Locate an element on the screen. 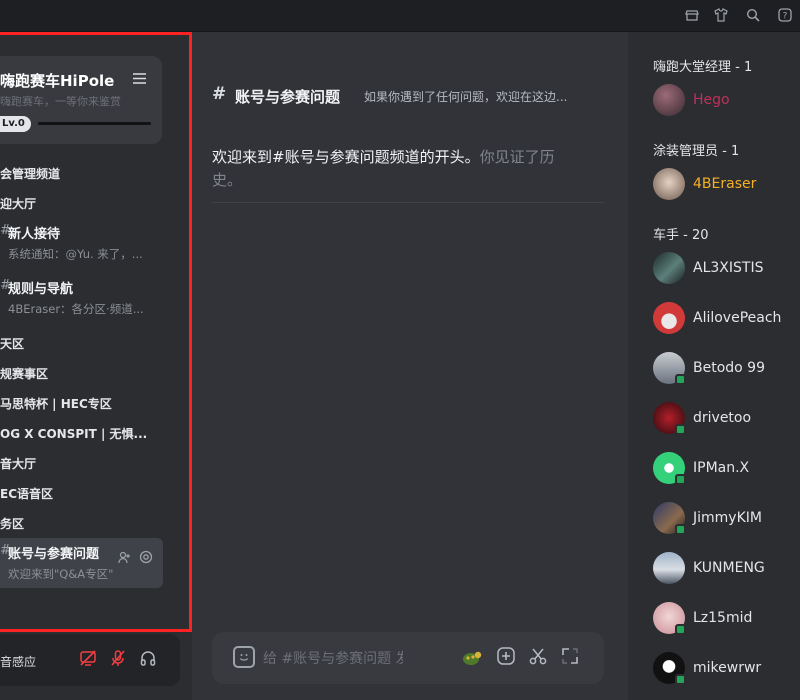 Image resolution: width=800 pixels, height=700 pixels. channel-item-newcomer: 新人接待 is located at coordinates (34, 232).